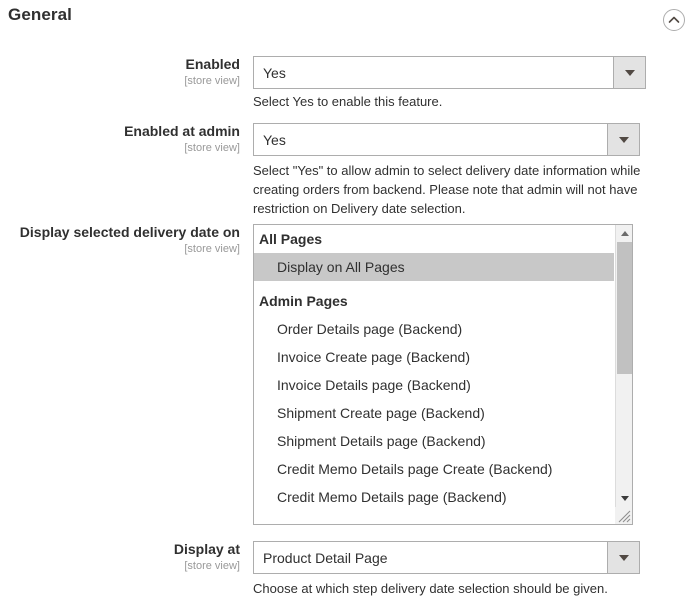 The image size is (690, 598). What do you see at coordinates (303, 301) in the screenshot?
I see `optgroup-label: Admin Pages` at bounding box center [303, 301].